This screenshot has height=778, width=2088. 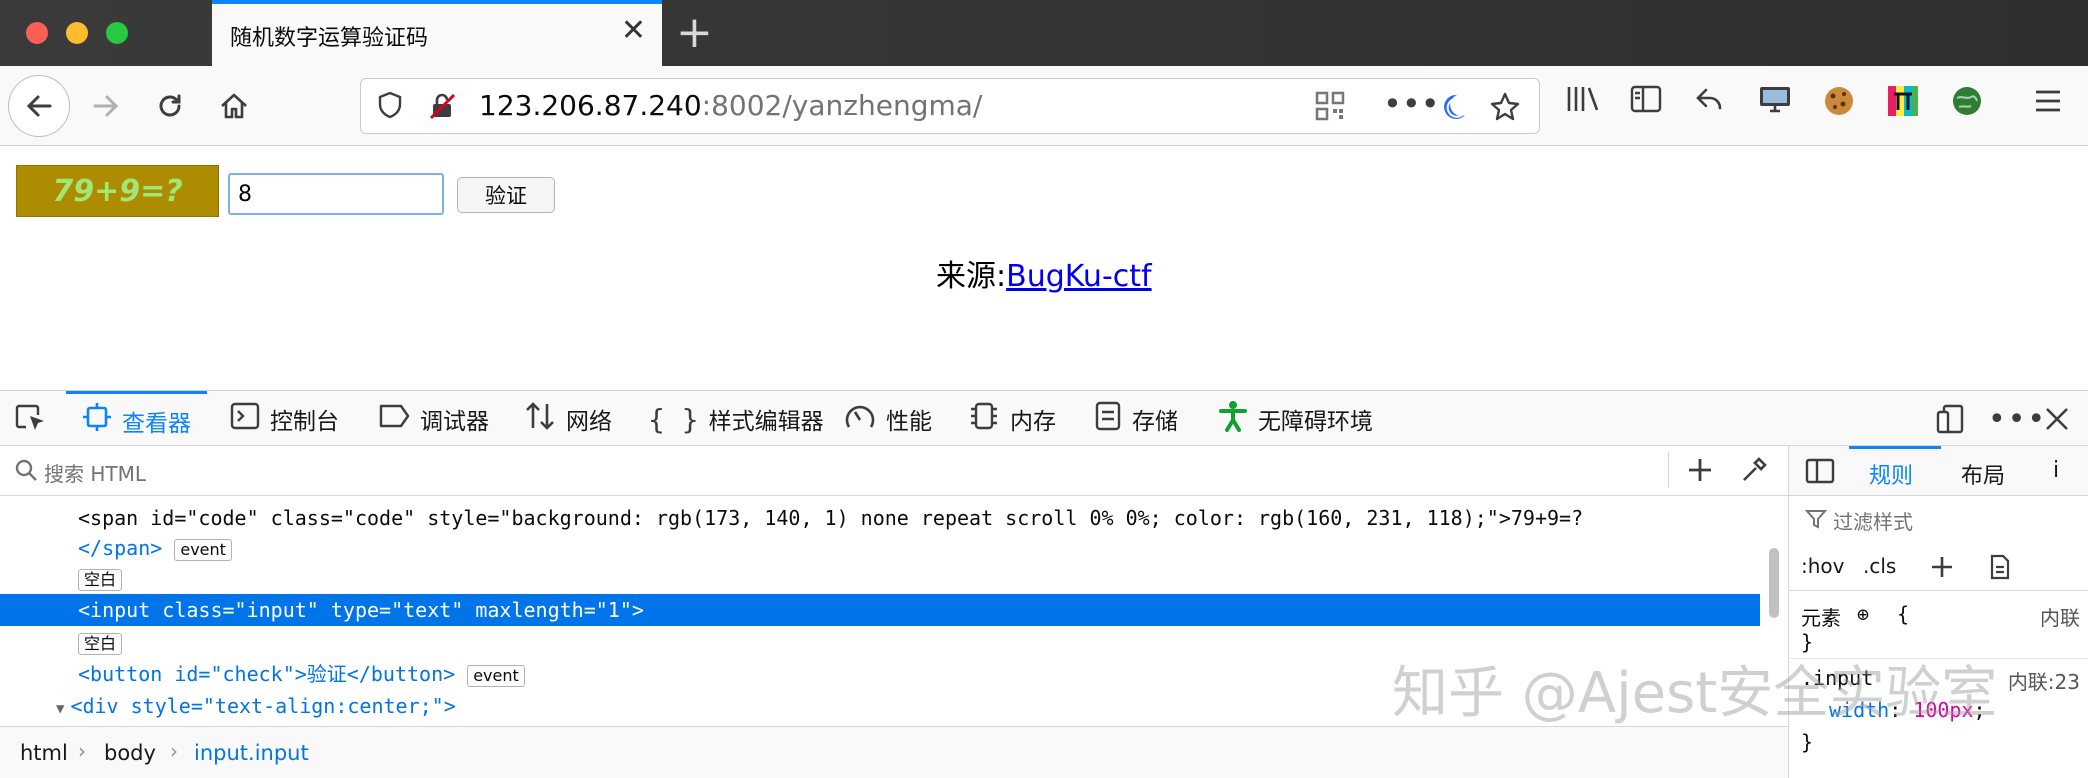 What do you see at coordinates (267, 674) in the screenshot?
I see `button-markup: <button id="check">验证</button>` at bounding box center [267, 674].